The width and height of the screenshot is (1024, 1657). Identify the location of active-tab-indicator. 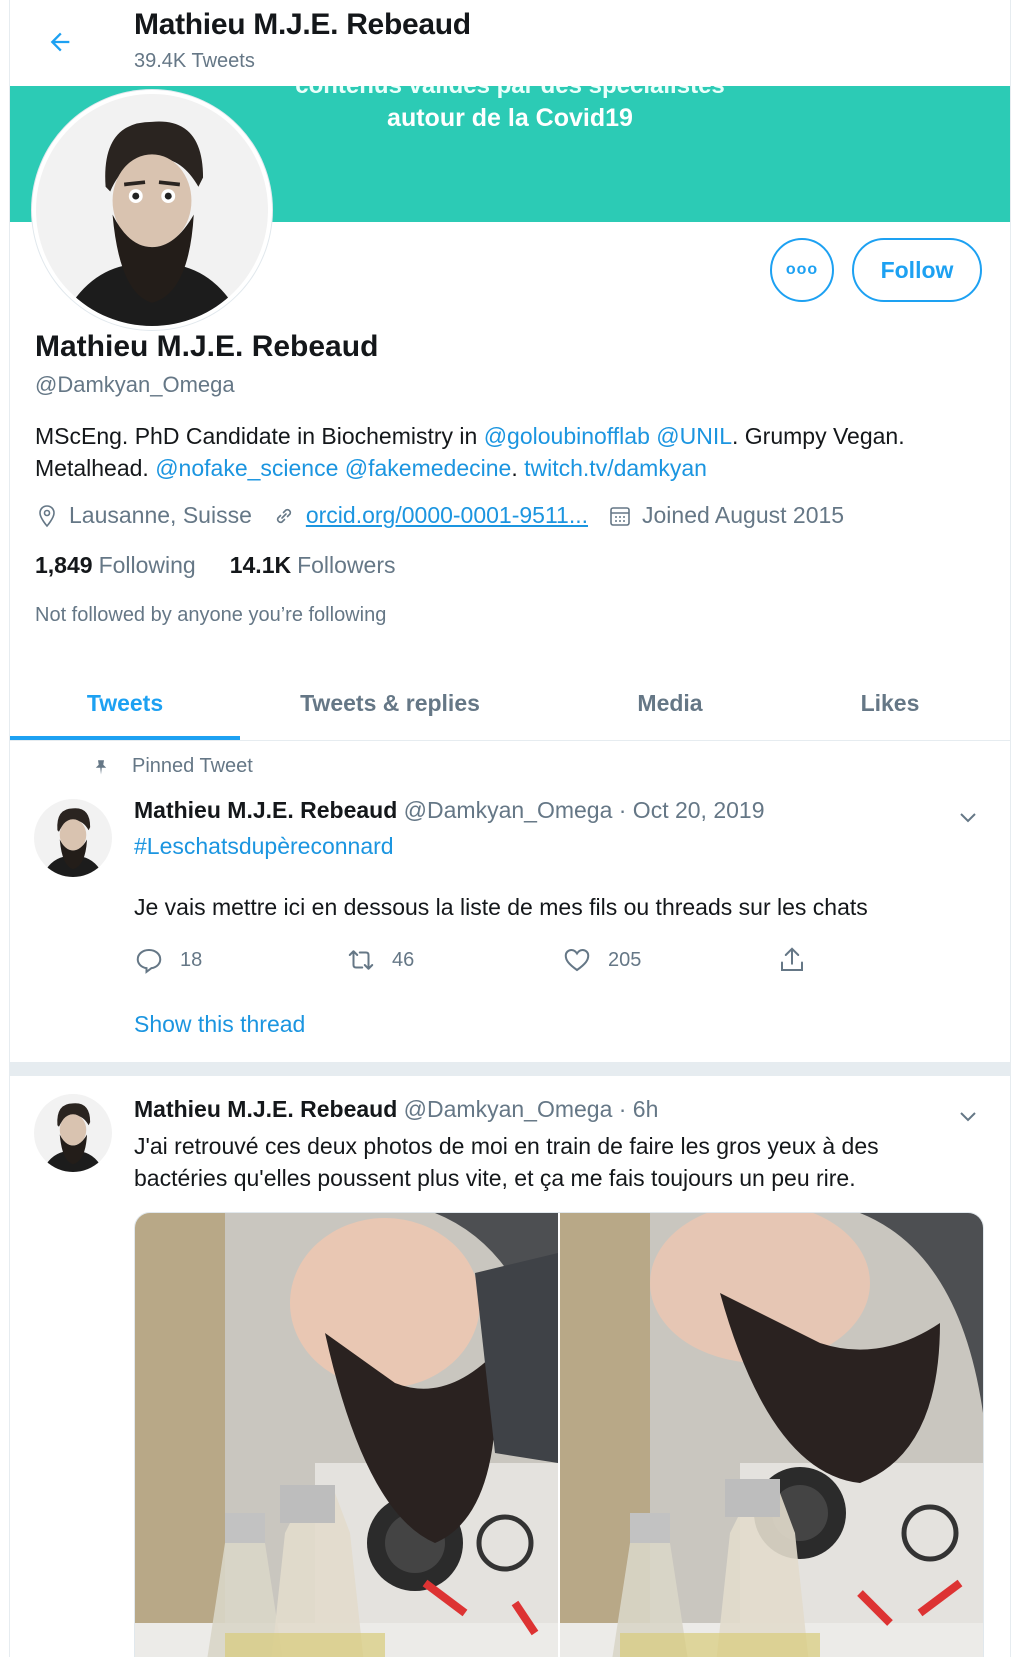
(125, 738).